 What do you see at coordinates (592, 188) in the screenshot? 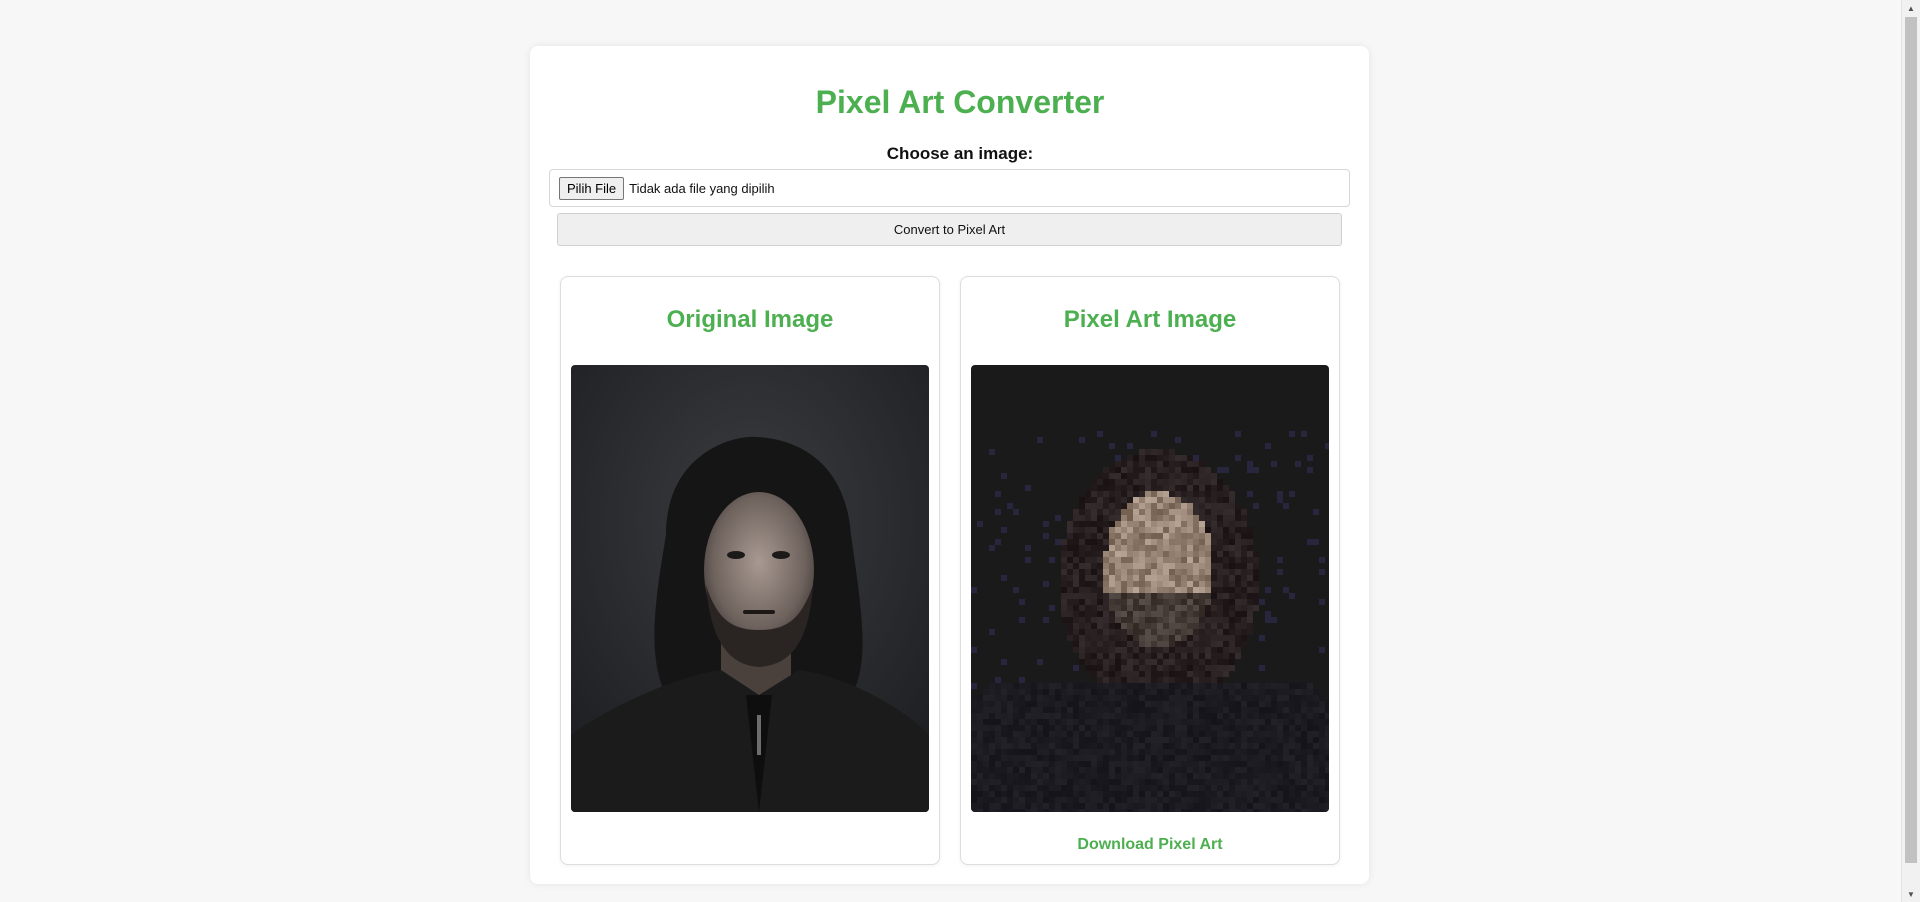
I see `choose-file-button: Pilih File` at bounding box center [592, 188].